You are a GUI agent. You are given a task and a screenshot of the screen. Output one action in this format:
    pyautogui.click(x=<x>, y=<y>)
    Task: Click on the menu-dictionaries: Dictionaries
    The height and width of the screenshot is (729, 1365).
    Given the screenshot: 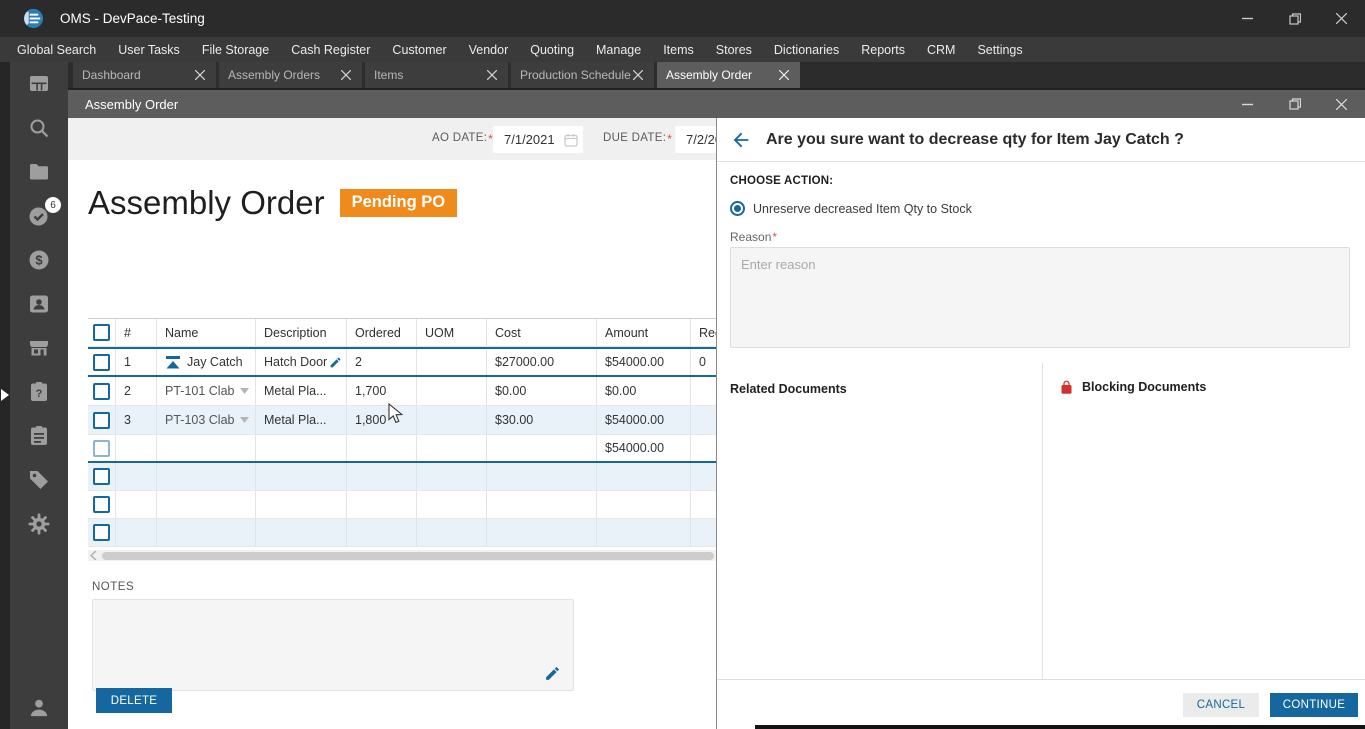 What is the action you would take?
    pyautogui.click(x=806, y=49)
    